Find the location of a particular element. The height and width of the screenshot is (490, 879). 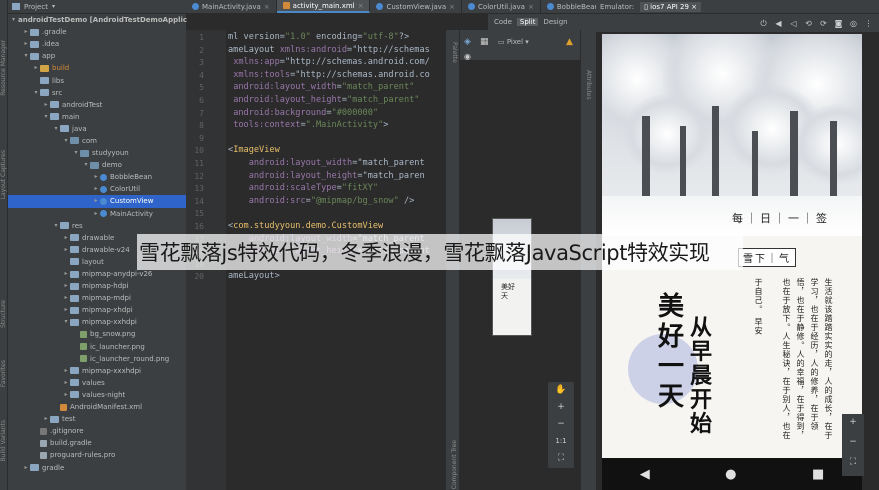

tree-item: ▾ app is located at coordinates (97, 56).